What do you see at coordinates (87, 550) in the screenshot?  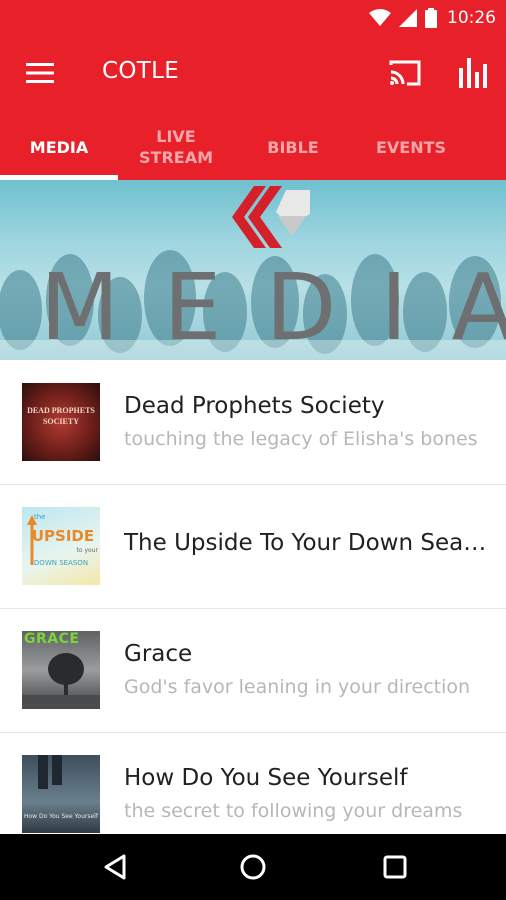 I see `thumb-text: to your` at bounding box center [87, 550].